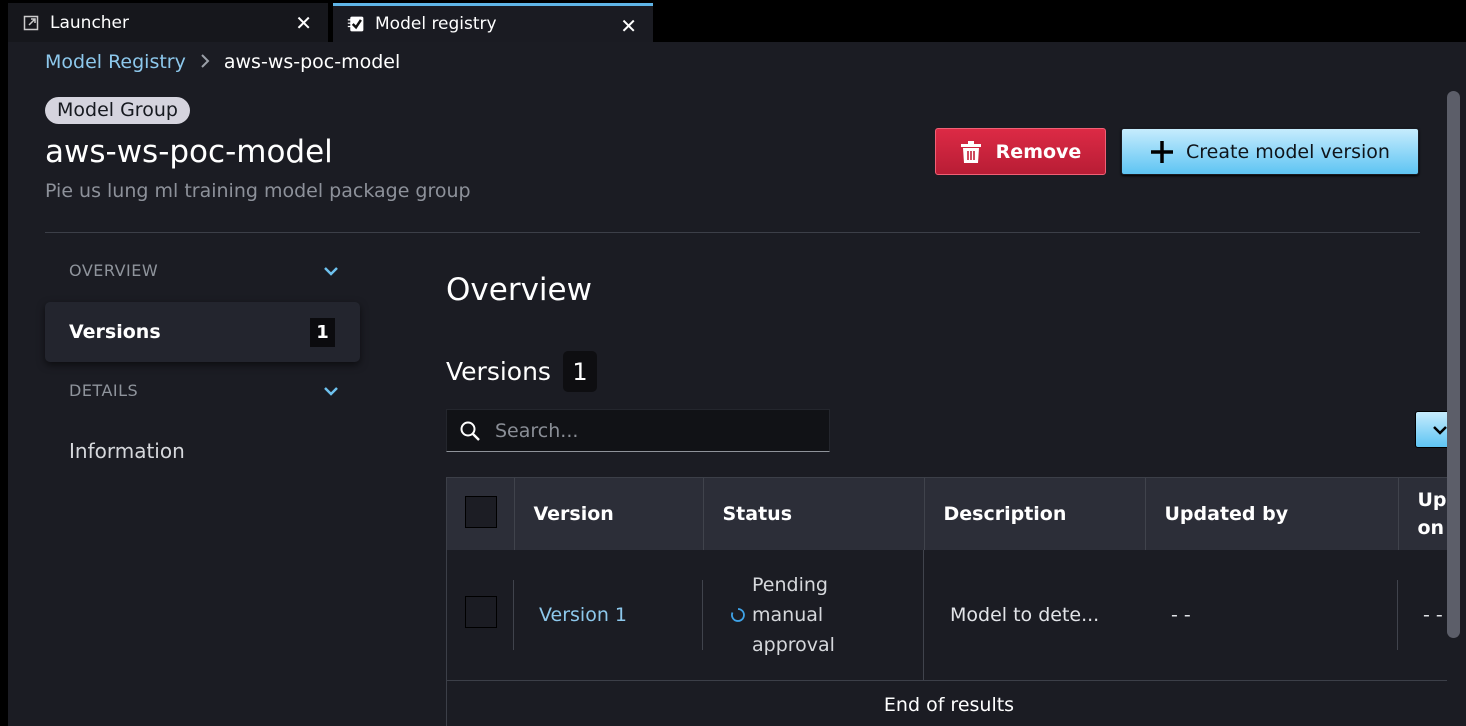  What do you see at coordinates (1181, 614) in the screenshot?
I see `updated-by-value: - -` at bounding box center [1181, 614].